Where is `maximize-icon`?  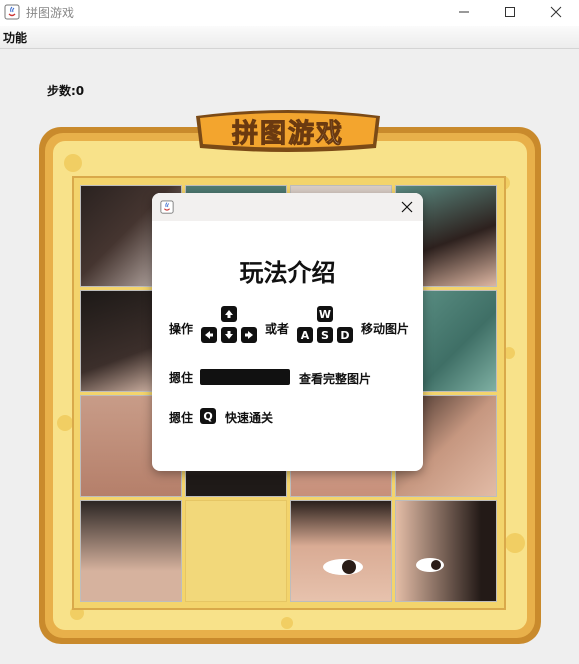 maximize-icon is located at coordinates (510, 12).